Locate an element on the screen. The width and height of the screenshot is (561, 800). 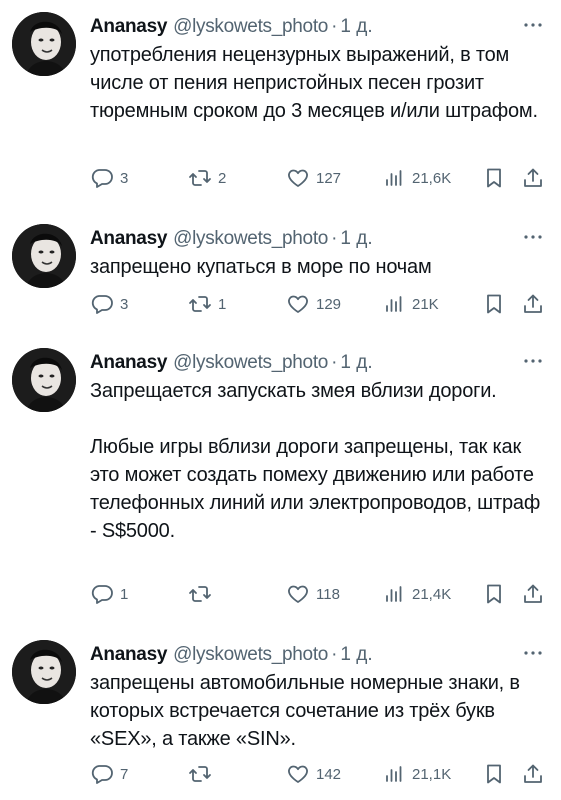
action-bar: 3 1 129 21K is located at coordinates (317, 304).